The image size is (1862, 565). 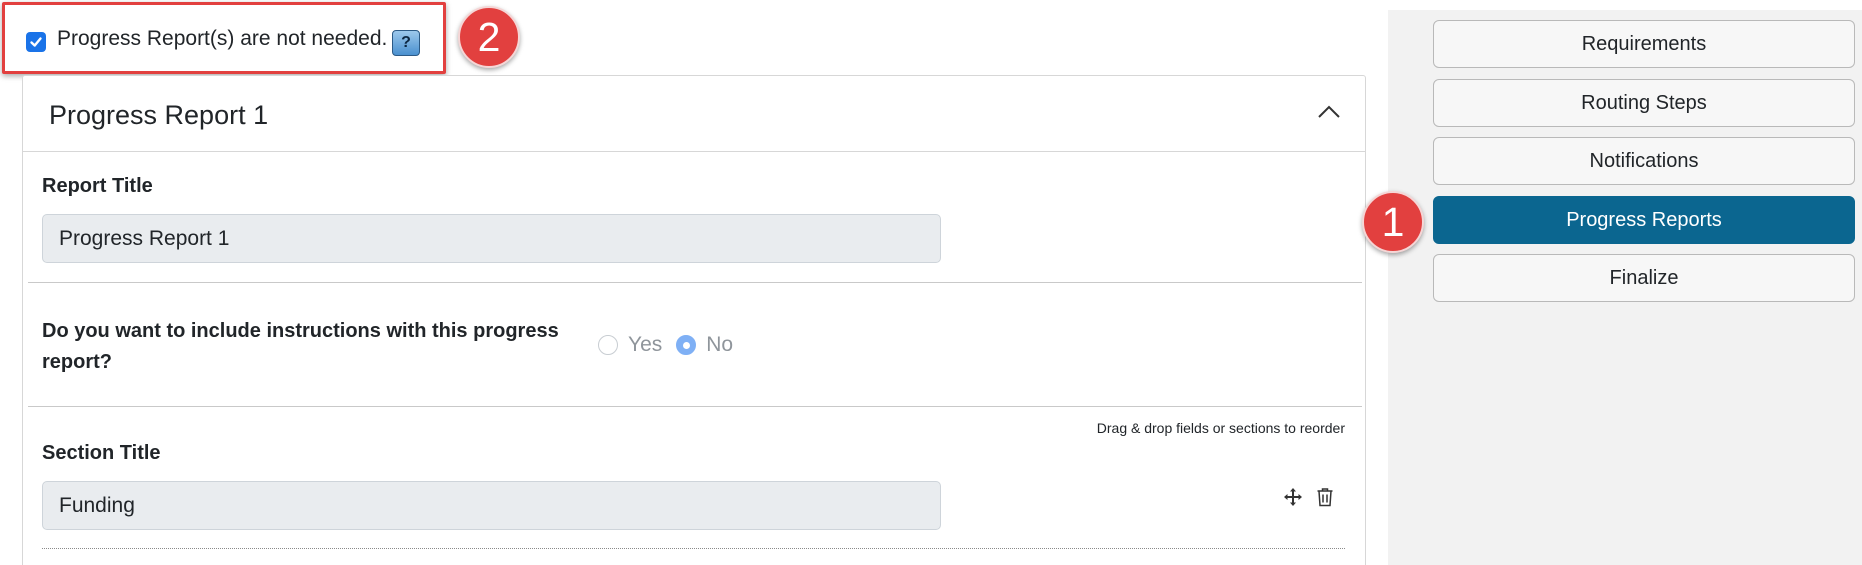 I want to click on radio-yes, so click(x=608, y=345).